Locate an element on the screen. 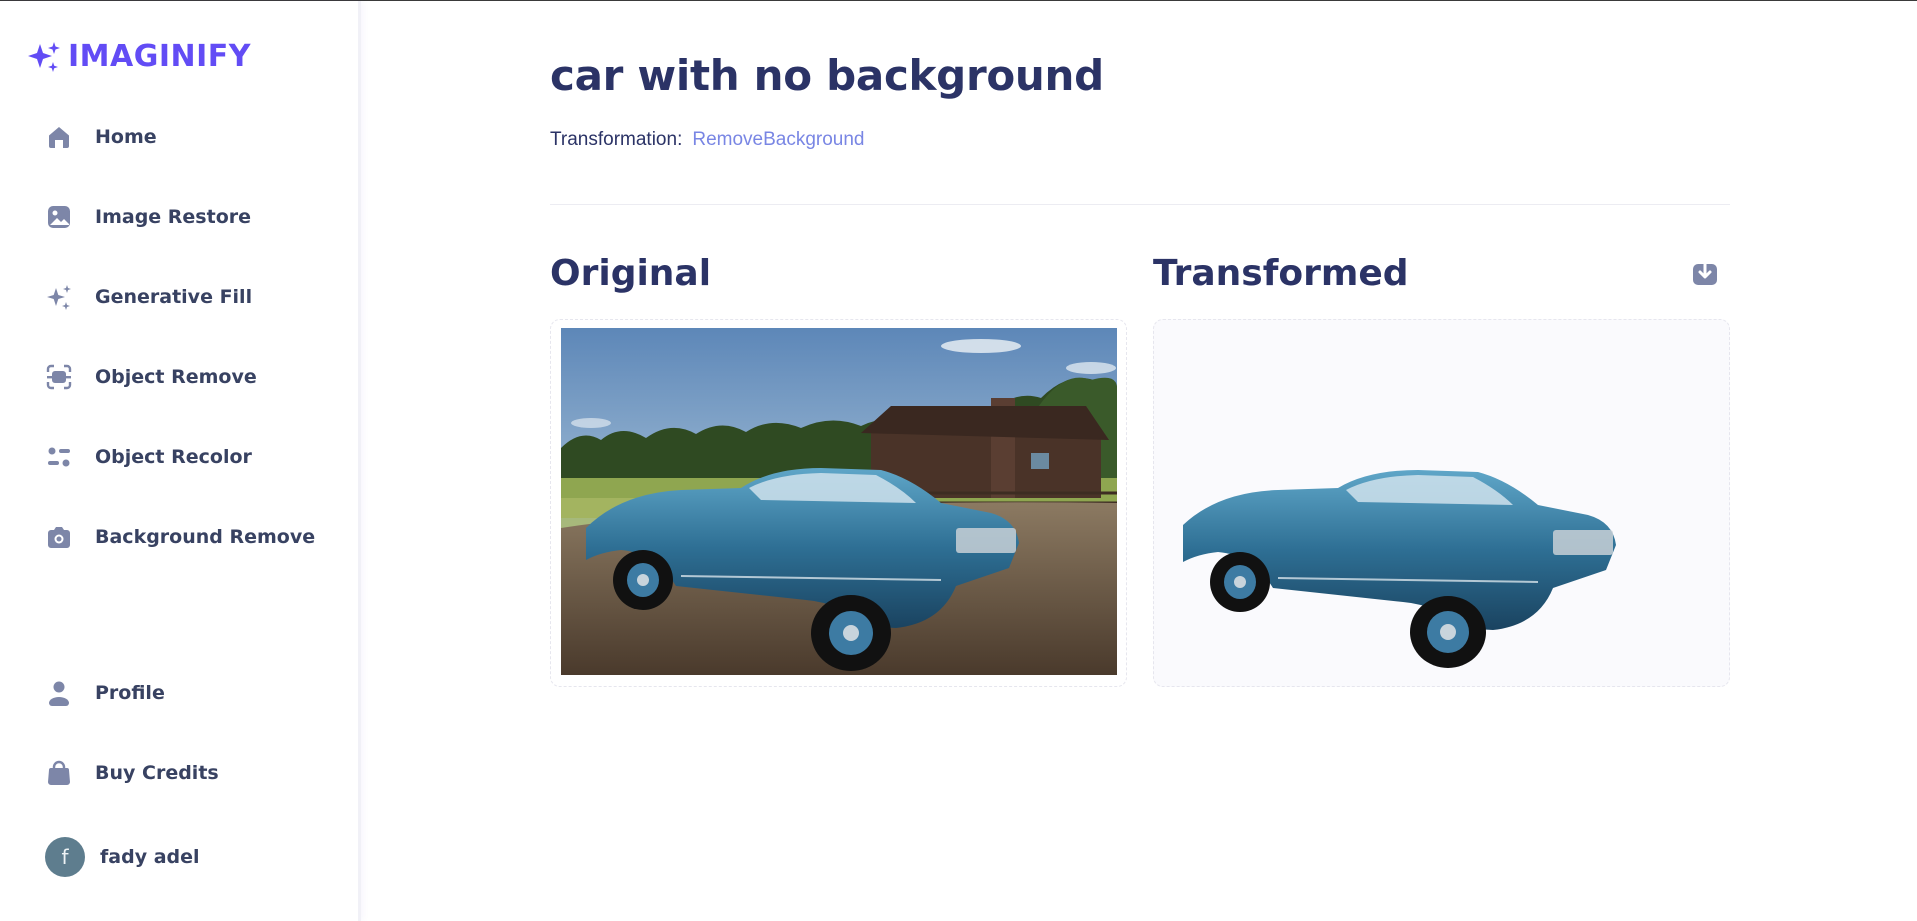 The width and height of the screenshot is (1917, 921). user-name: fady adel is located at coordinates (150, 857).